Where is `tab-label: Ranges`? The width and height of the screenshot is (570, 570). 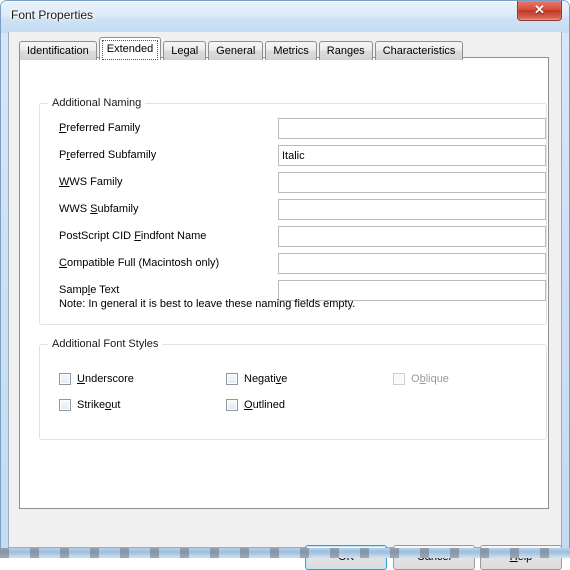 tab-label: Ranges is located at coordinates (345, 51).